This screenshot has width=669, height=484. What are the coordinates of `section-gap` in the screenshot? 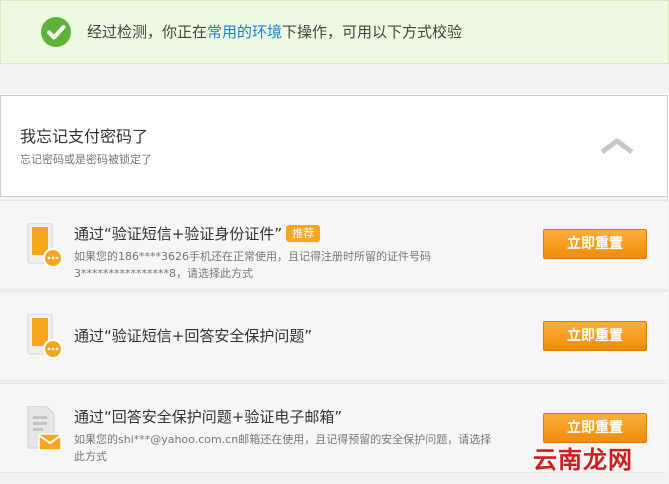 It's located at (334, 79).